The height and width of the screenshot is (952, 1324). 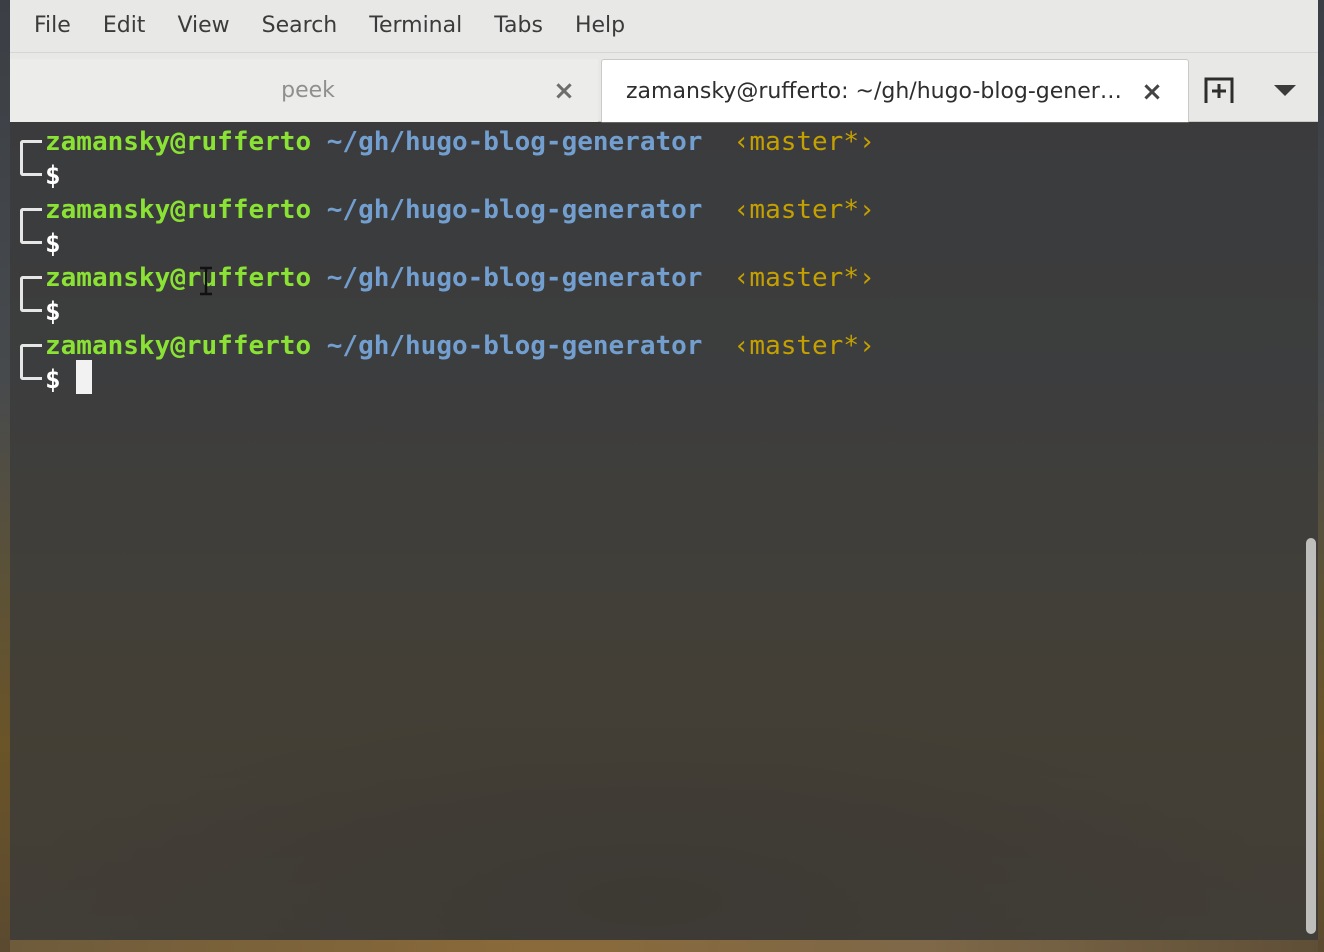 I want to click on menubar: File Edit View Search Terminal Tabs Help, so click(x=664, y=26).